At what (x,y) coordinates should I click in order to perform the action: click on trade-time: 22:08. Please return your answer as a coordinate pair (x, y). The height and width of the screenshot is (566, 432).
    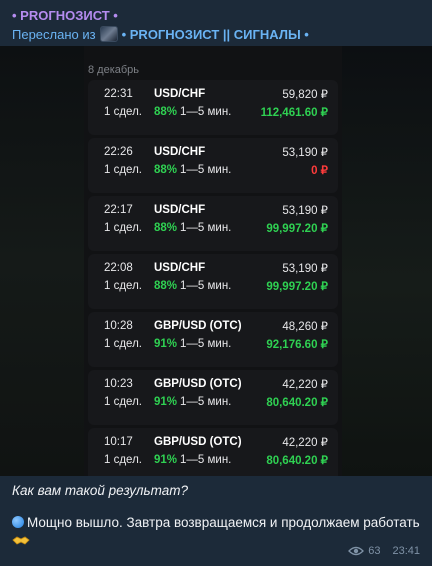
    Looking at the image, I should click on (118, 268).